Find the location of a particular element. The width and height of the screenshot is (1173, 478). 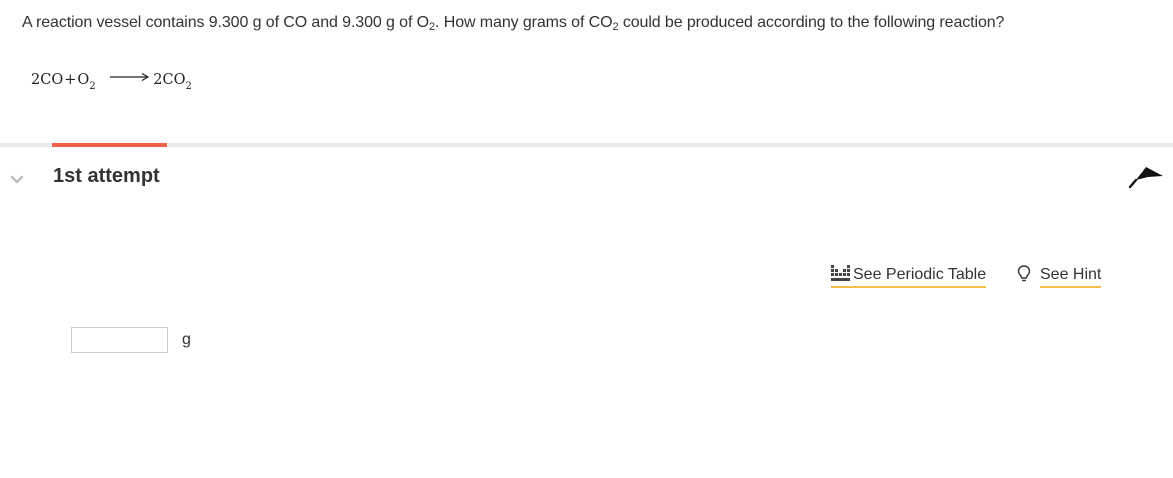

attempt-tab-indicator is located at coordinates (109, 145).